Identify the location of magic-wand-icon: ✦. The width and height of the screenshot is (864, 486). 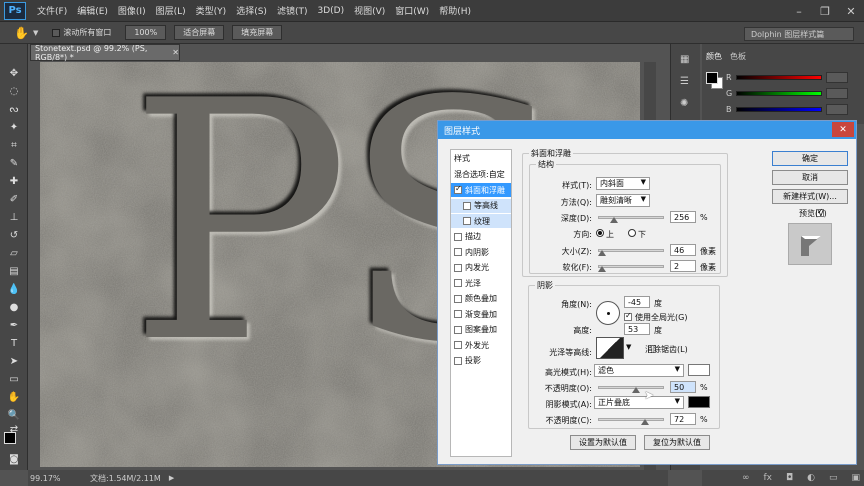
(14, 127).